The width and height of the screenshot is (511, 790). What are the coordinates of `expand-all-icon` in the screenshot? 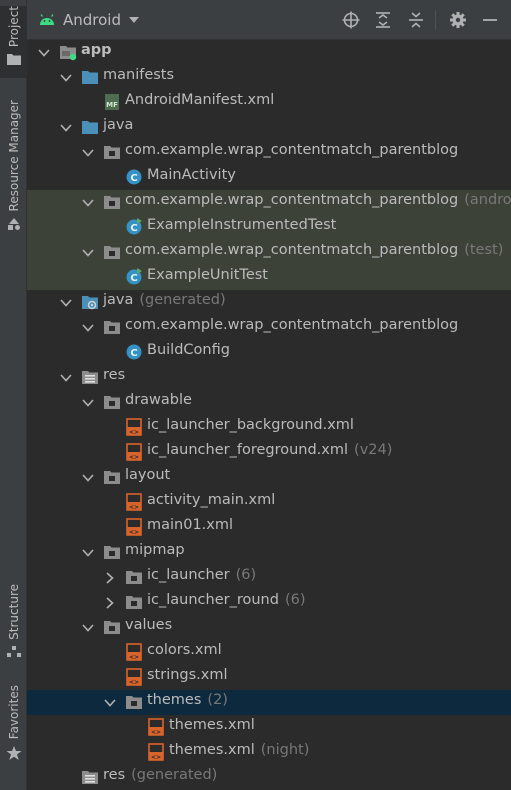 It's located at (383, 20).